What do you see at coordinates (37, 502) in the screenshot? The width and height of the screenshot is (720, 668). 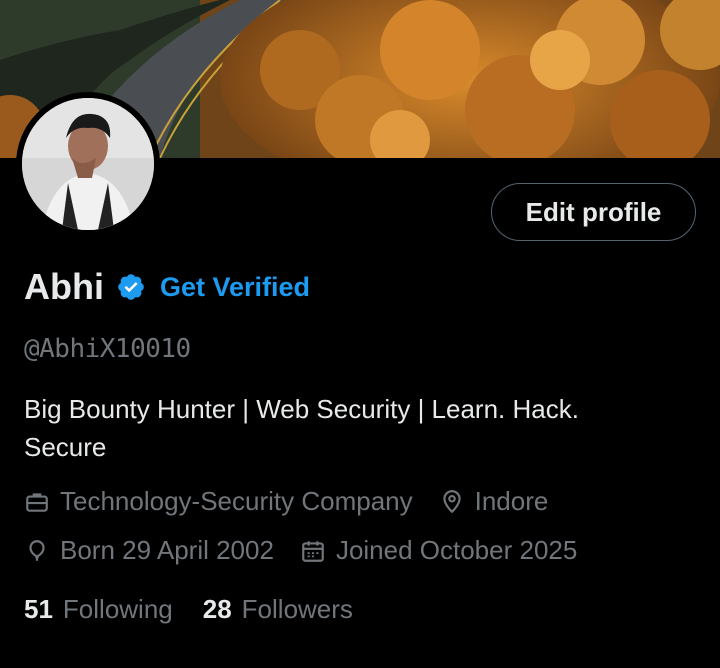 I see `briefcase-icon` at bounding box center [37, 502].